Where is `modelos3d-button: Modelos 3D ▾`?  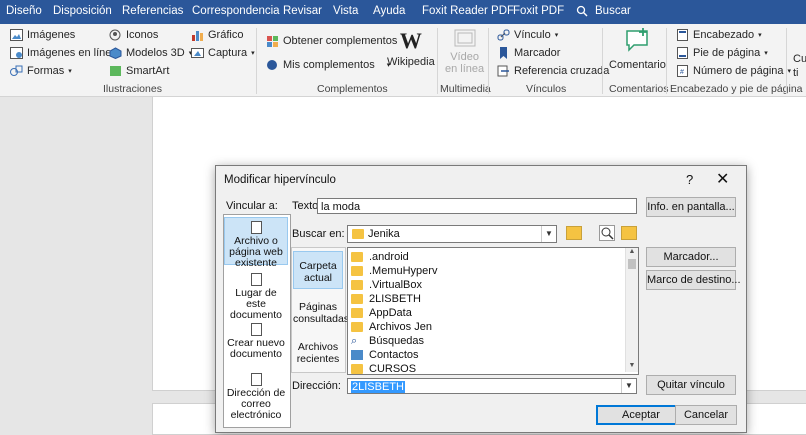
modelos3d-button: Modelos 3D ▾ is located at coordinates (150, 53).